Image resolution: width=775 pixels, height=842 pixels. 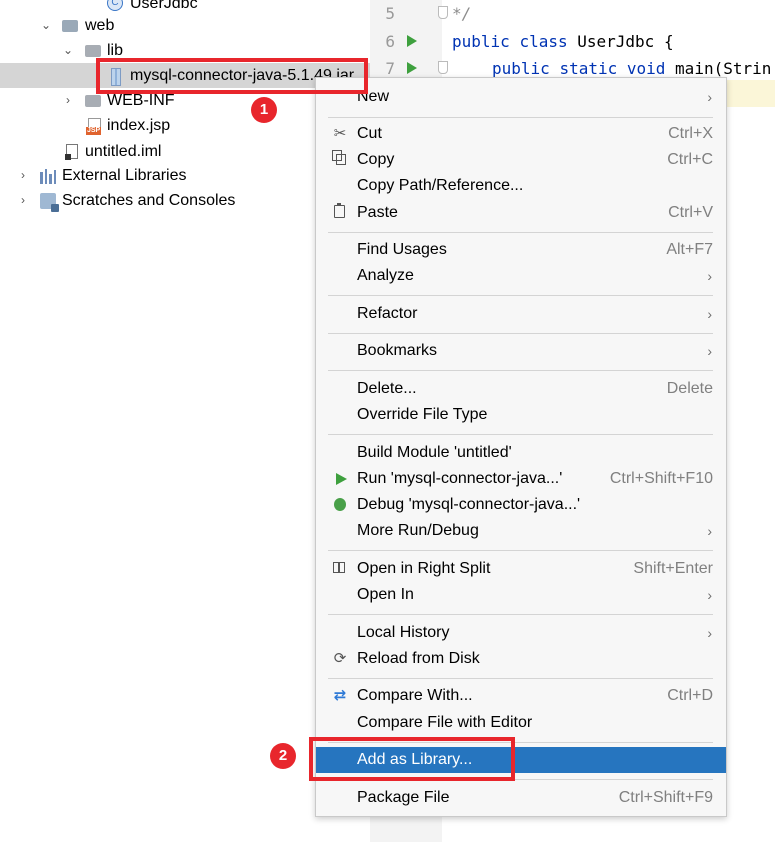 I want to click on menu-item-local-history: Local History ›, so click(x=521, y=633).